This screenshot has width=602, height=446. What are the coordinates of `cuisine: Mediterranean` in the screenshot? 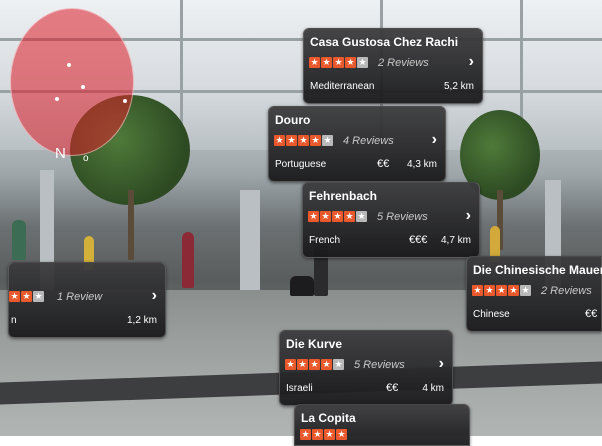 It's located at (342, 86).